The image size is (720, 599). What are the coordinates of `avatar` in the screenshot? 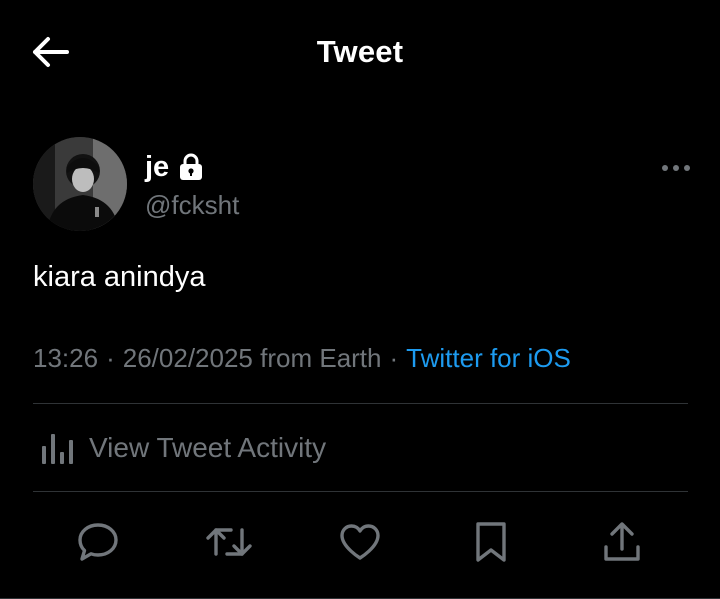 It's located at (80, 184).